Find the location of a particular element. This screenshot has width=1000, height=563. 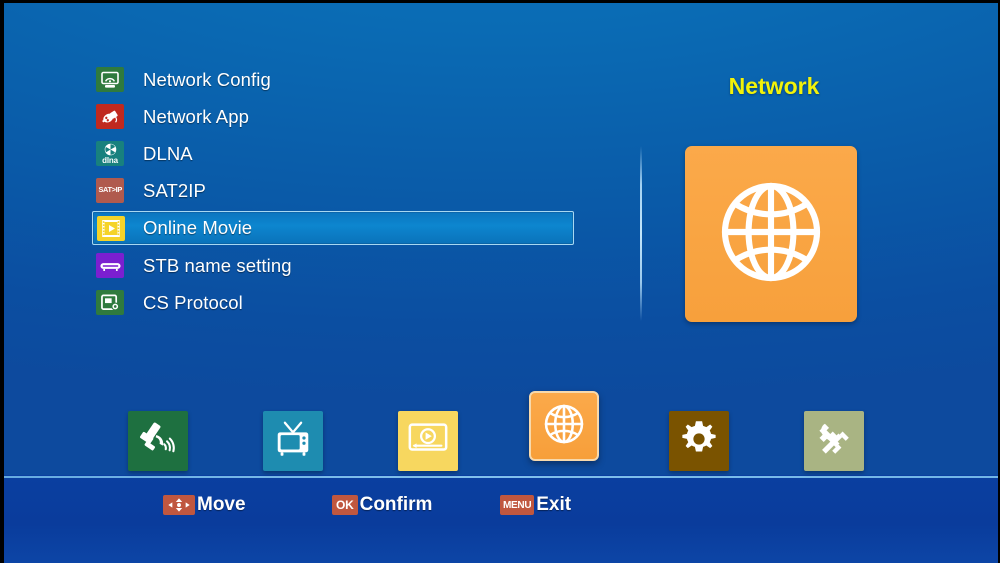

category-tv is located at coordinates (293, 441).